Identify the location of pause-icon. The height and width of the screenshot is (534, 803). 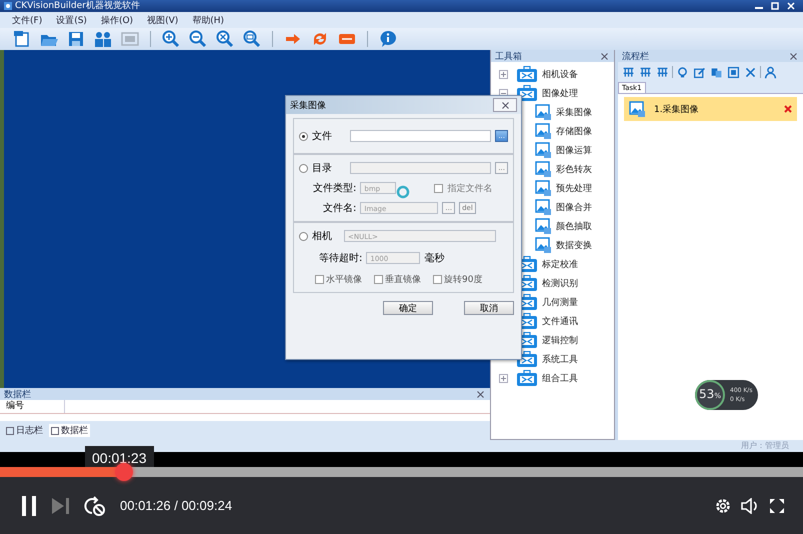
(29, 506).